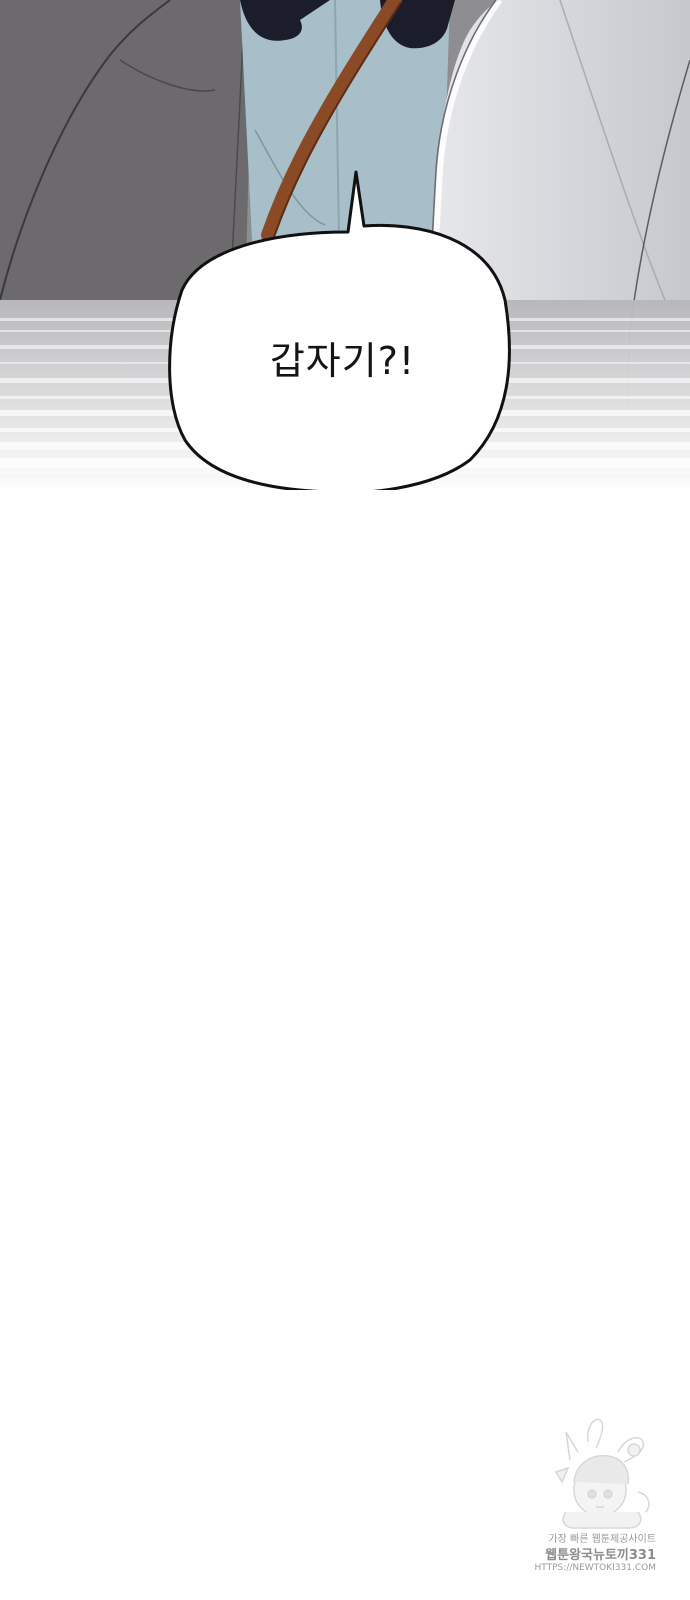 This screenshot has height=1600, width=690. I want to click on speech-bubble-text: 갑자기?!, so click(342, 361).